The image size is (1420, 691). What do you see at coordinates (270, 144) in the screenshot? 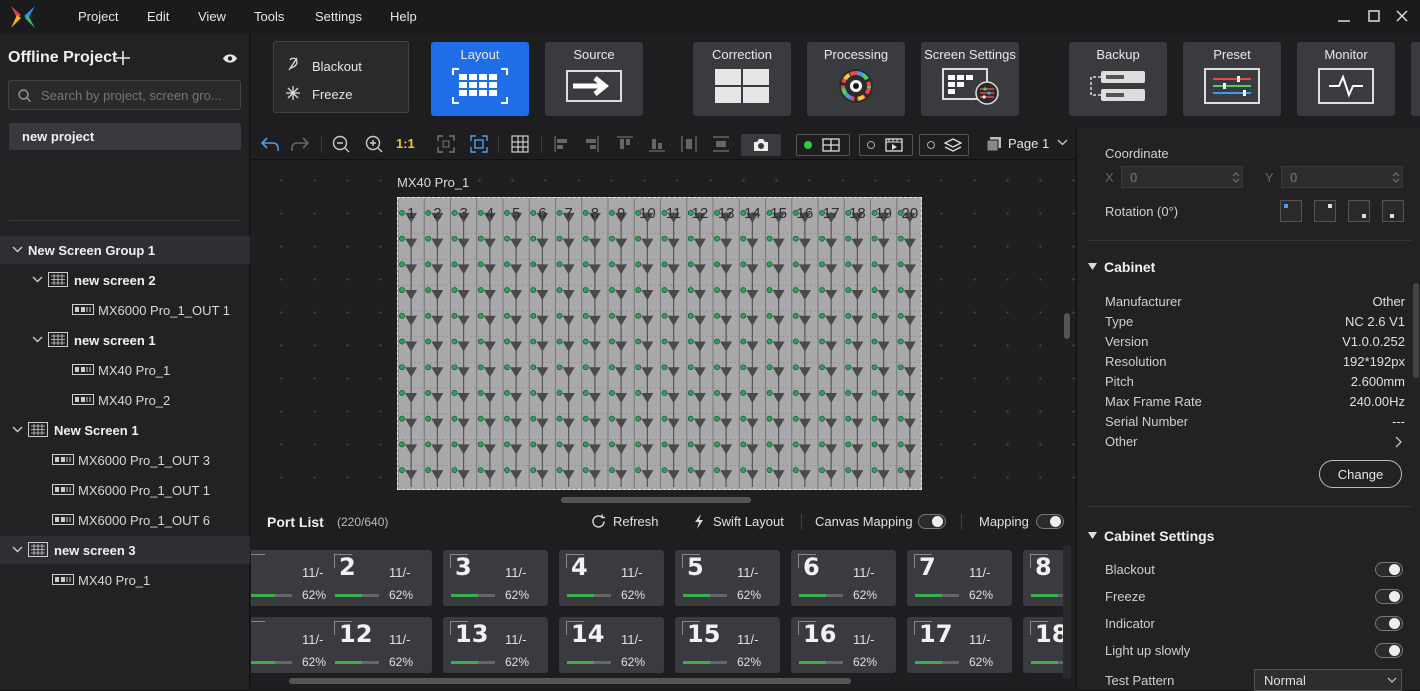
I see `undo-icon` at bounding box center [270, 144].